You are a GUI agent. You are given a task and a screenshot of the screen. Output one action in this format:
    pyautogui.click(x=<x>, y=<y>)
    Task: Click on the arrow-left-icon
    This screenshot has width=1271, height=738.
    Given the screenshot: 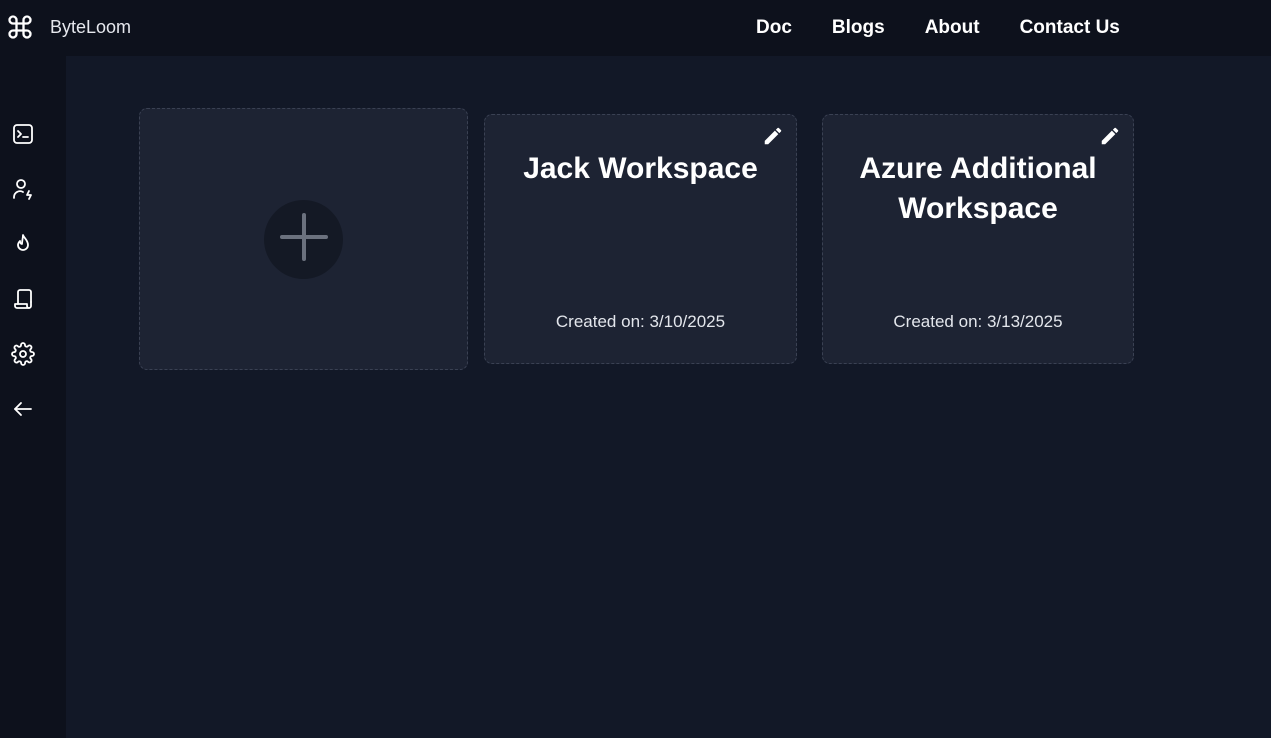 What is the action you would take?
    pyautogui.click(x=23, y=411)
    